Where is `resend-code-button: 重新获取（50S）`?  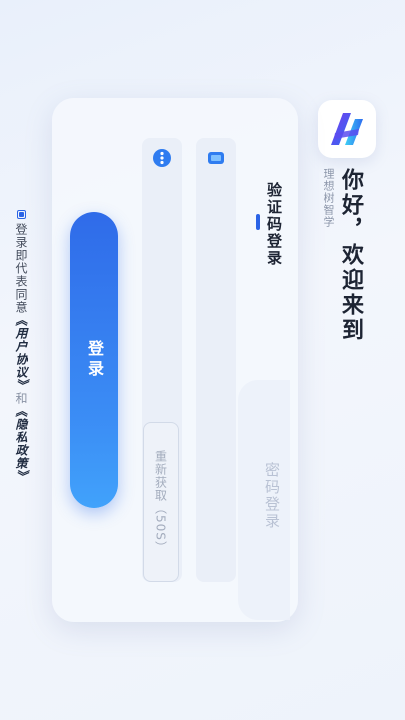
resend-code-button: 重新获取（50S） is located at coordinates (161, 502).